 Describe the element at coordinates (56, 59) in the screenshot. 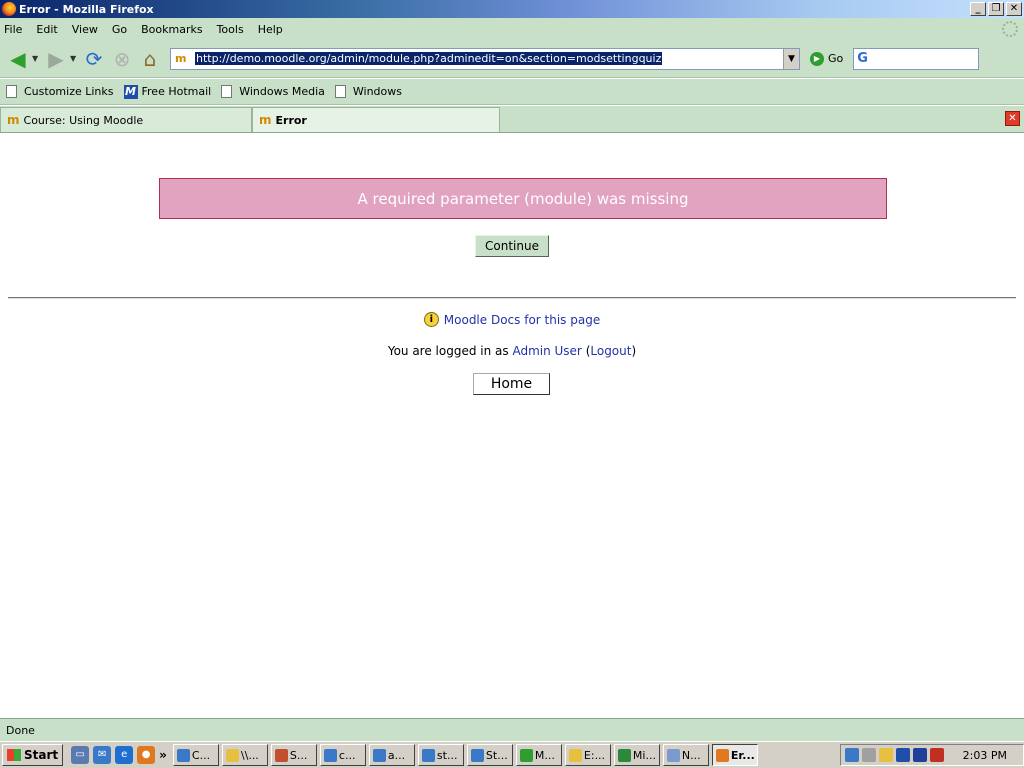

I see `forward-arrow-icon: ▶` at that location.